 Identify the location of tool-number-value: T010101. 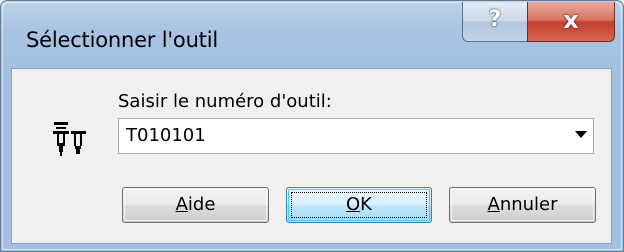
(166, 135).